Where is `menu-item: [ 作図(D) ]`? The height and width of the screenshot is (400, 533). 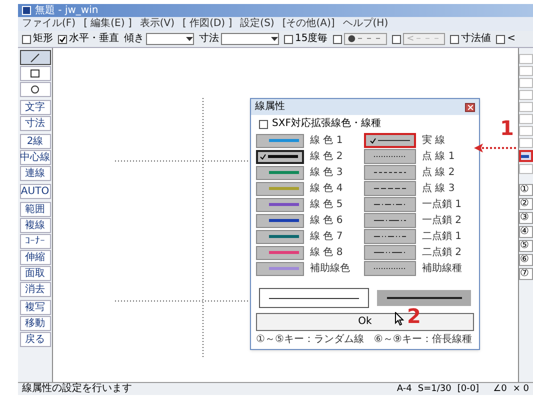 menu-item: [ 作図(D) ] is located at coordinates (207, 24).